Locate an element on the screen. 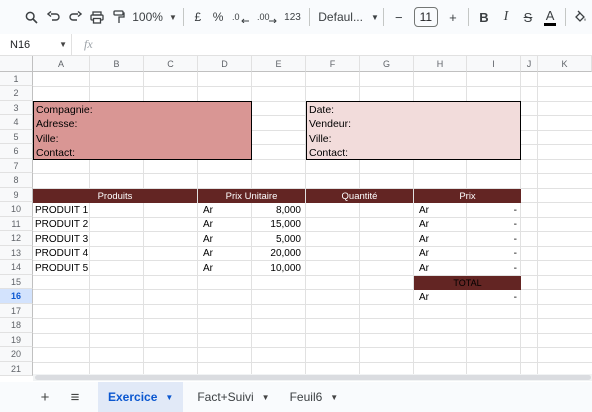 The height and width of the screenshot is (412, 592). unit-price: 10,000 is located at coordinates (277, 268).